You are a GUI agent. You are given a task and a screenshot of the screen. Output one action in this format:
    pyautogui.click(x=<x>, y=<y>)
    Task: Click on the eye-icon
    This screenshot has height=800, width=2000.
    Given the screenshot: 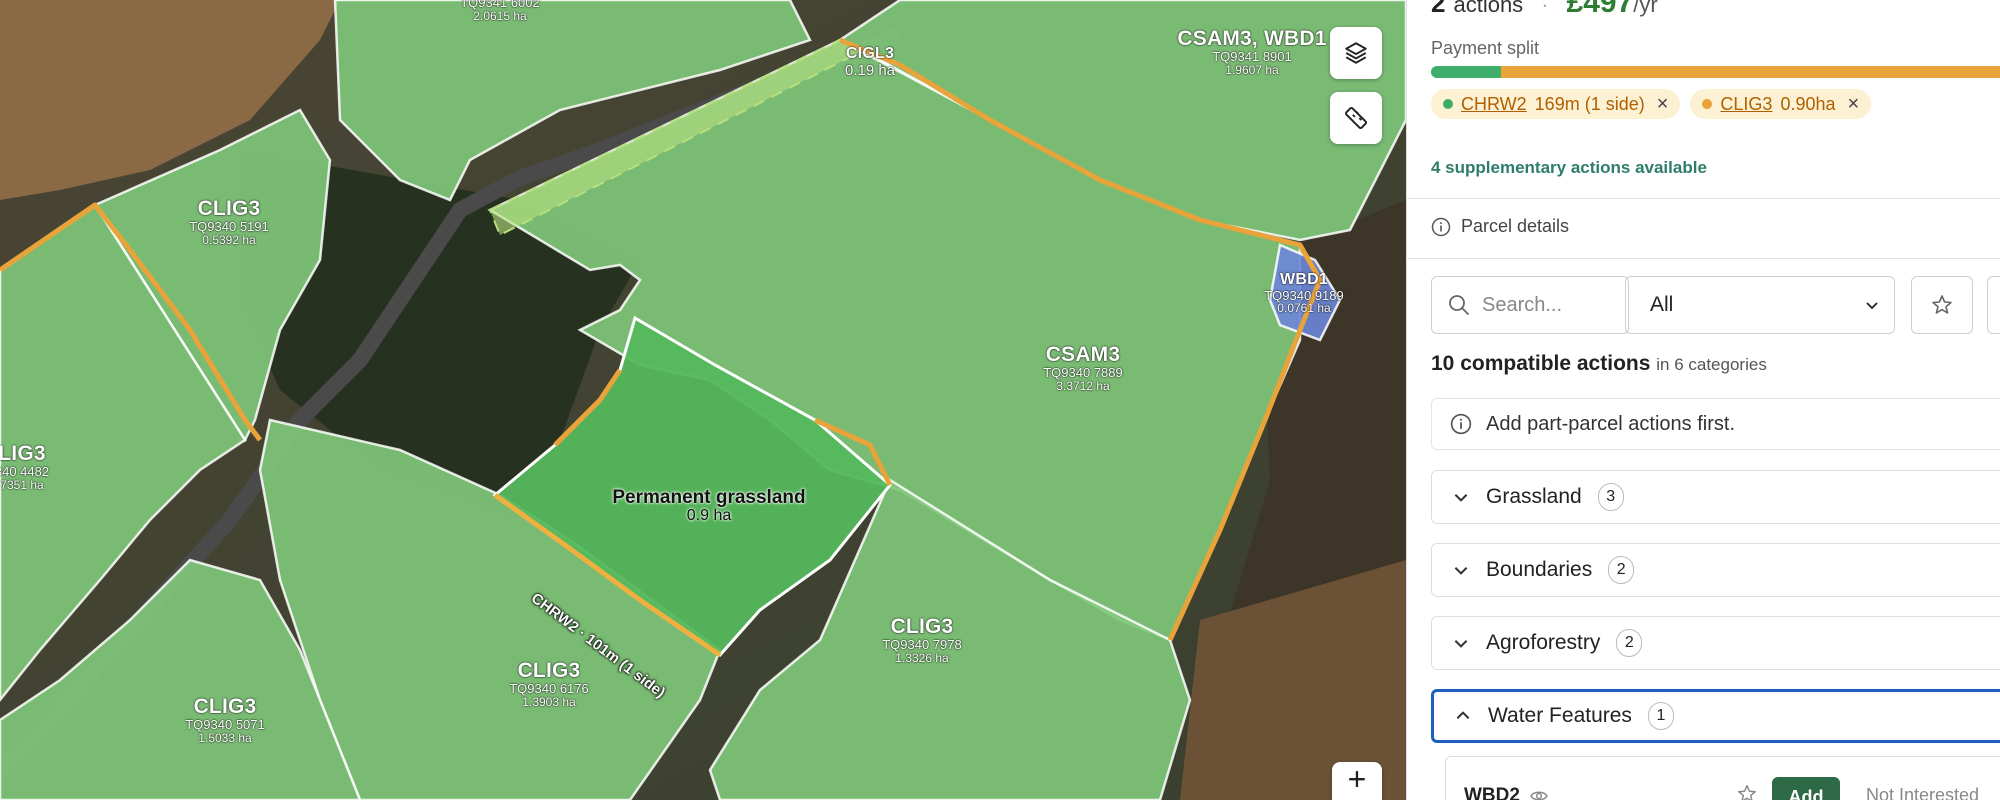 What is the action you would take?
    pyautogui.click(x=1539, y=794)
    